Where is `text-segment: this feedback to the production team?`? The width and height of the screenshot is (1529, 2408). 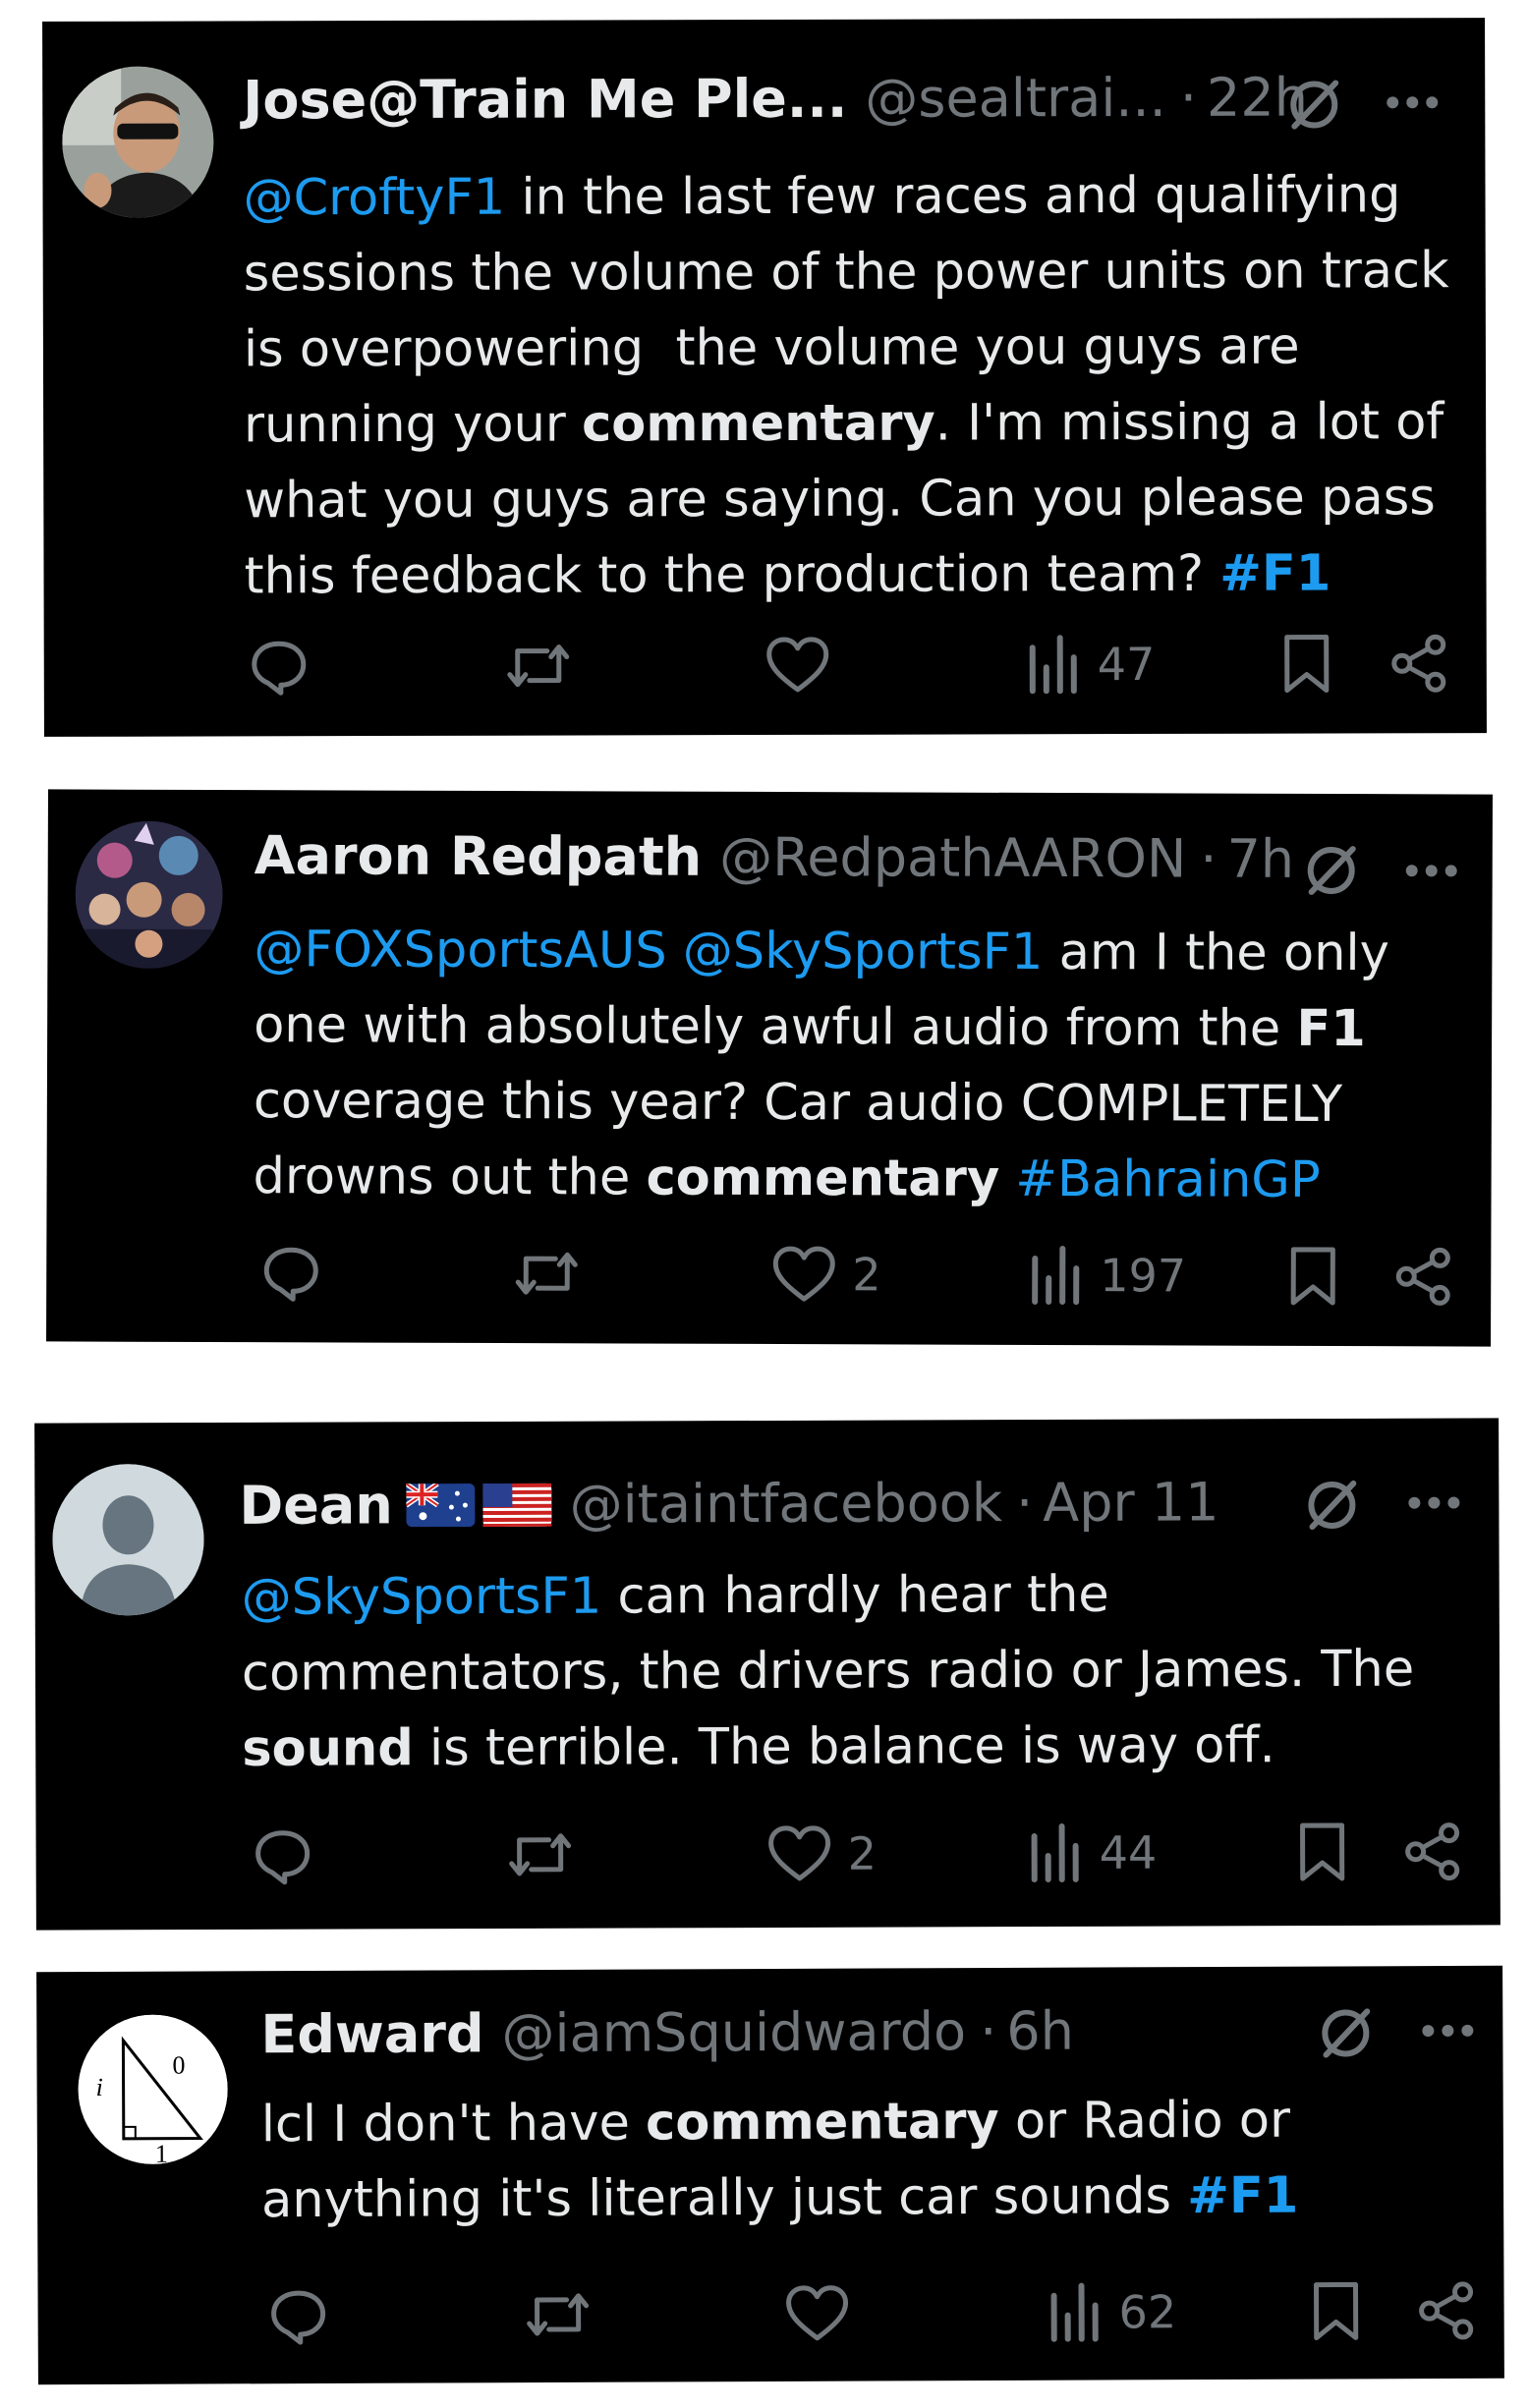 text-segment: this feedback to the production team? is located at coordinates (732, 575).